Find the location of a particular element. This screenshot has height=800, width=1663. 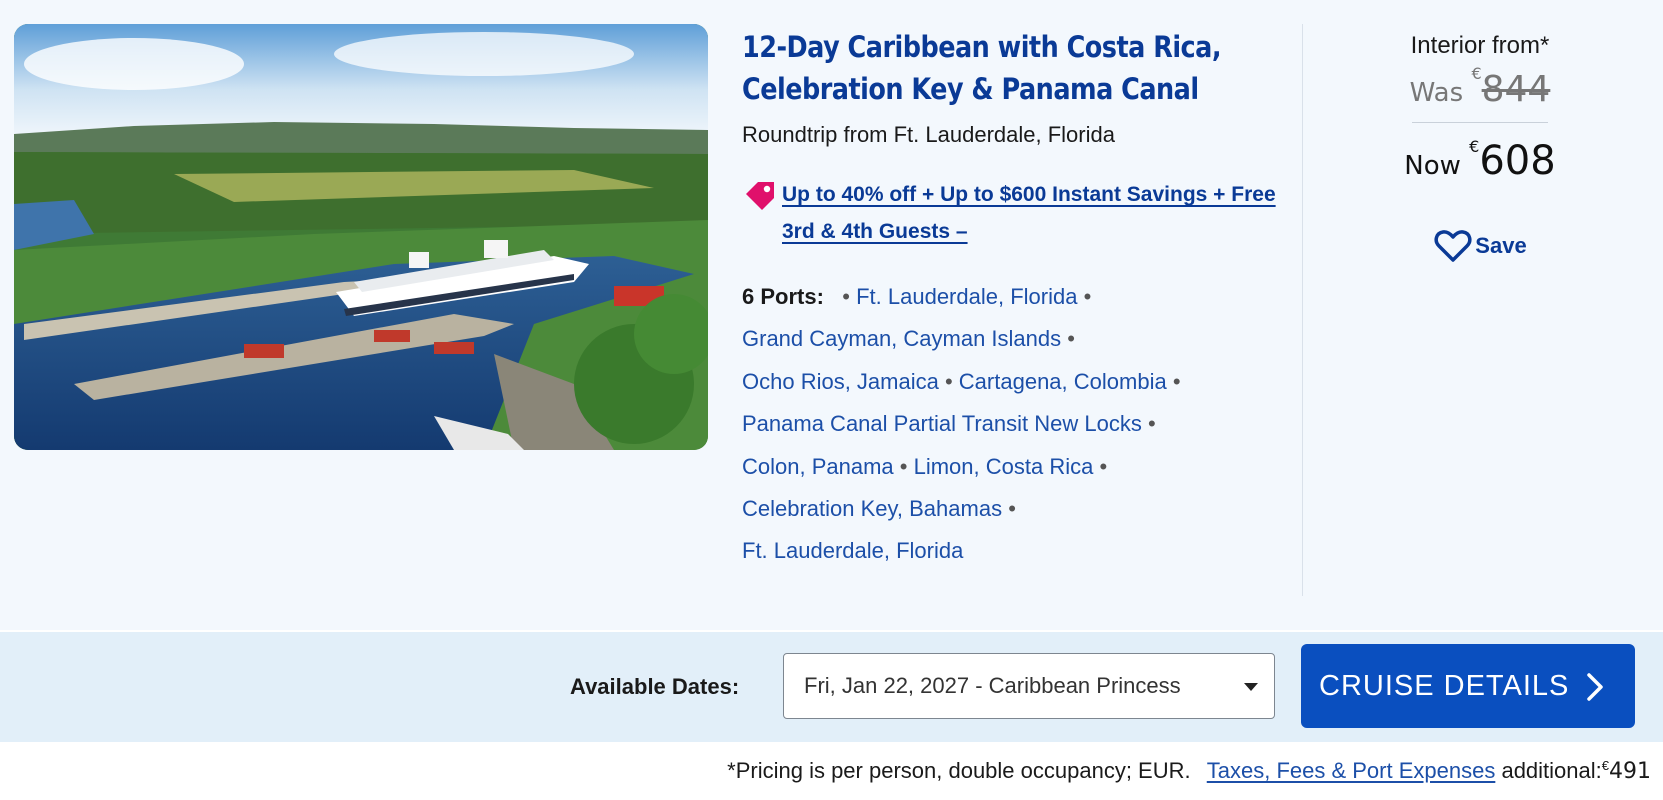

port-link: Cartagena, Colombia is located at coordinates (1063, 381).